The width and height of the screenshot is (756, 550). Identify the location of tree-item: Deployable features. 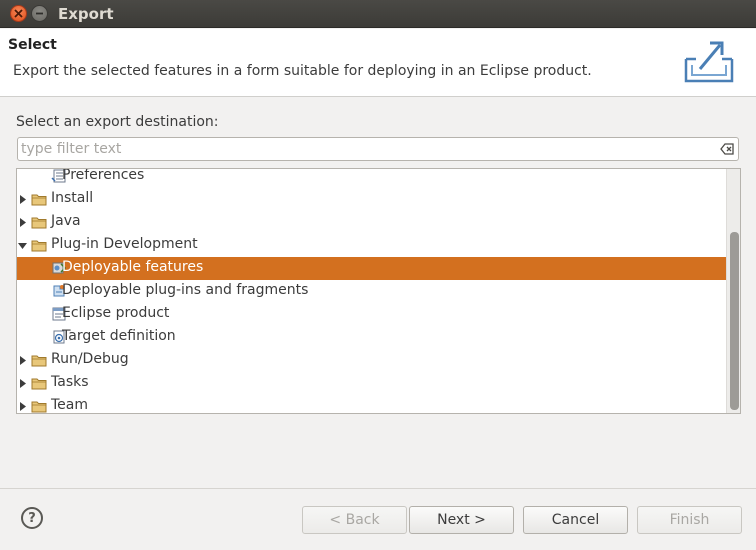
(371, 268).